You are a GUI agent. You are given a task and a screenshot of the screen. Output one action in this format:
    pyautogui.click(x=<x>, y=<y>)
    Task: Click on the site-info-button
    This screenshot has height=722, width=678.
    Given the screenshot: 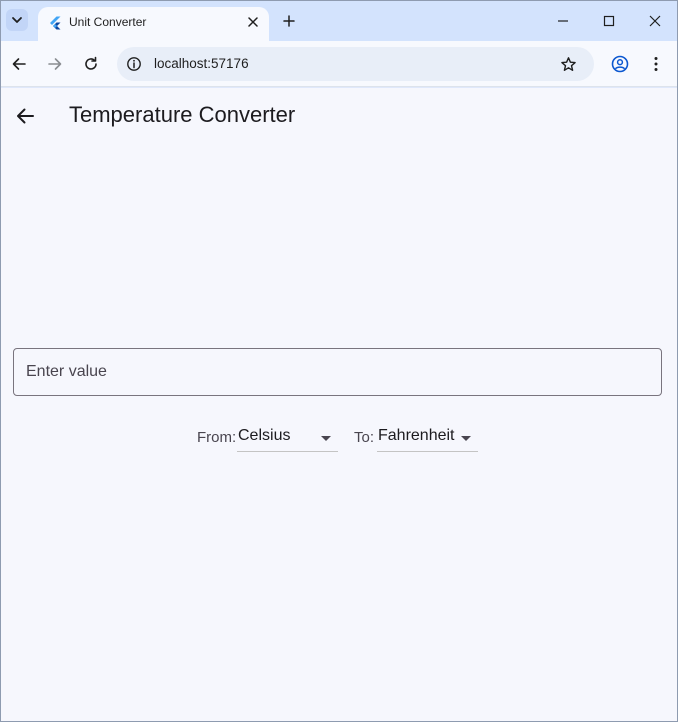 What is the action you would take?
    pyautogui.click(x=134, y=64)
    